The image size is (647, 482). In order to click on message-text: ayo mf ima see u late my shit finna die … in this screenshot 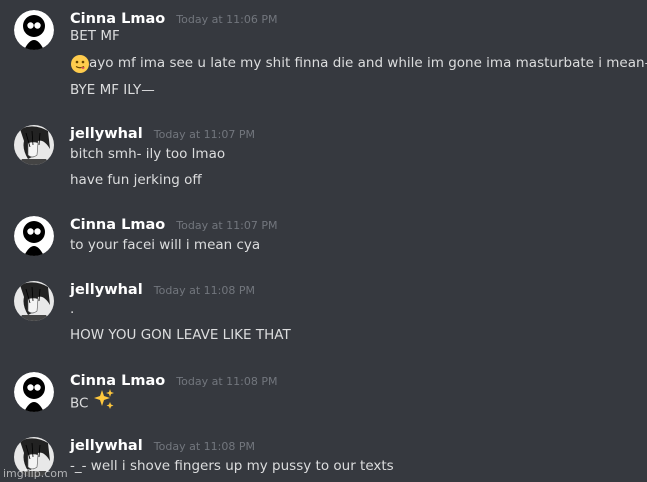, I will do `click(368, 63)`.